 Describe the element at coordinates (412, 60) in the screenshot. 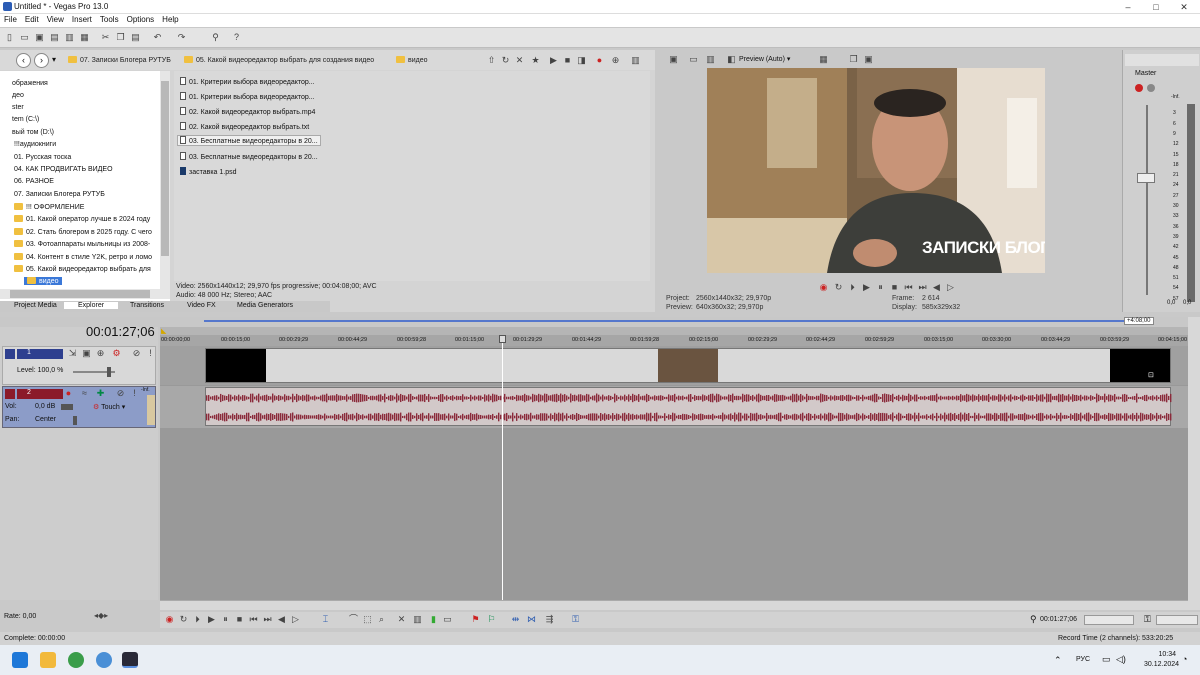

I see `breadcrumb-3: видео` at that location.